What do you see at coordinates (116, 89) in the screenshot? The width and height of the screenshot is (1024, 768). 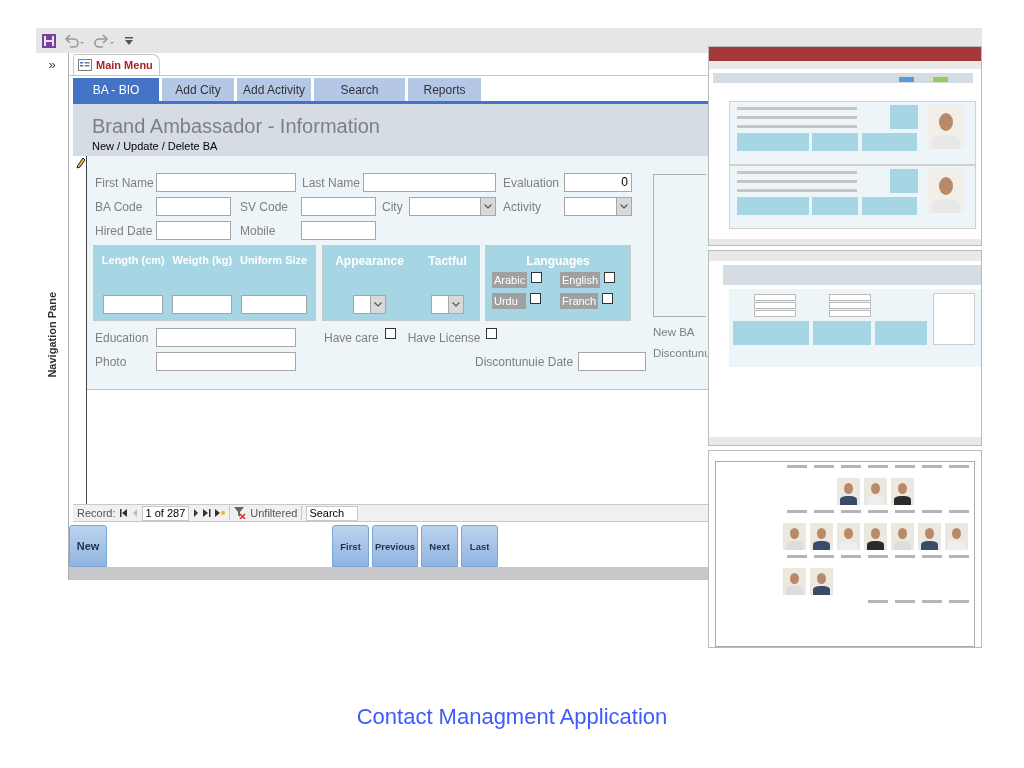 I see `tab: BA - BIO` at bounding box center [116, 89].